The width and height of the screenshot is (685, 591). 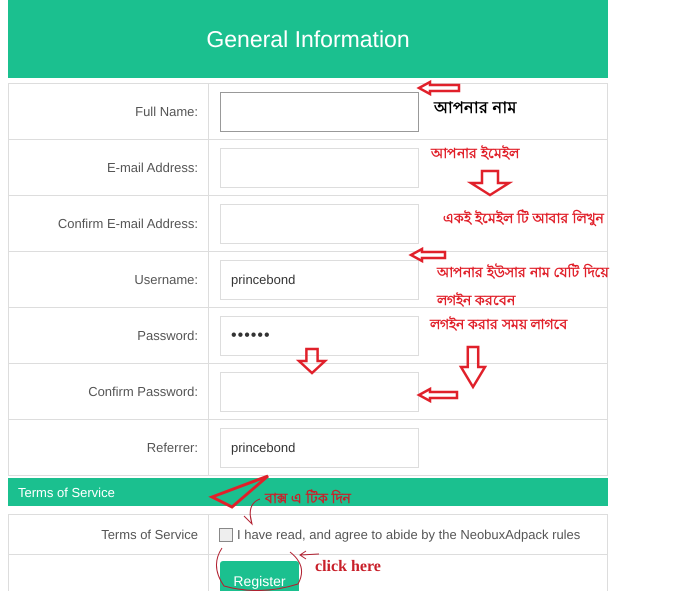 What do you see at coordinates (523, 218) in the screenshot?
I see `annotation-note: একই ইমেইল টি আবার লিখুন` at bounding box center [523, 218].